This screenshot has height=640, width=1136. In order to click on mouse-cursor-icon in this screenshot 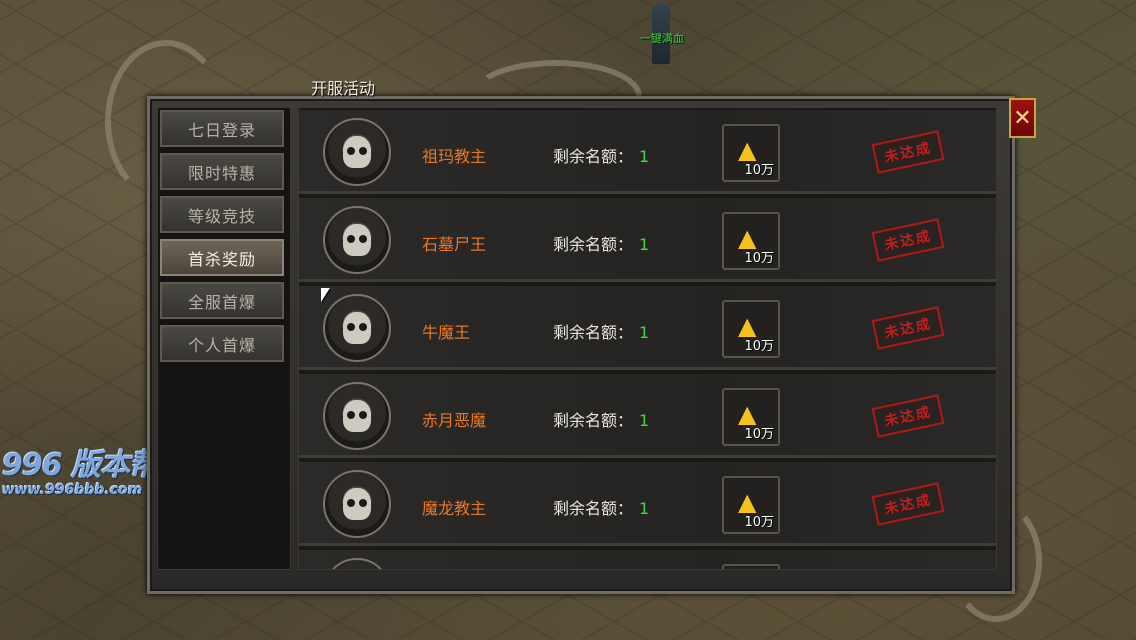, I will do `click(325, 295)`.